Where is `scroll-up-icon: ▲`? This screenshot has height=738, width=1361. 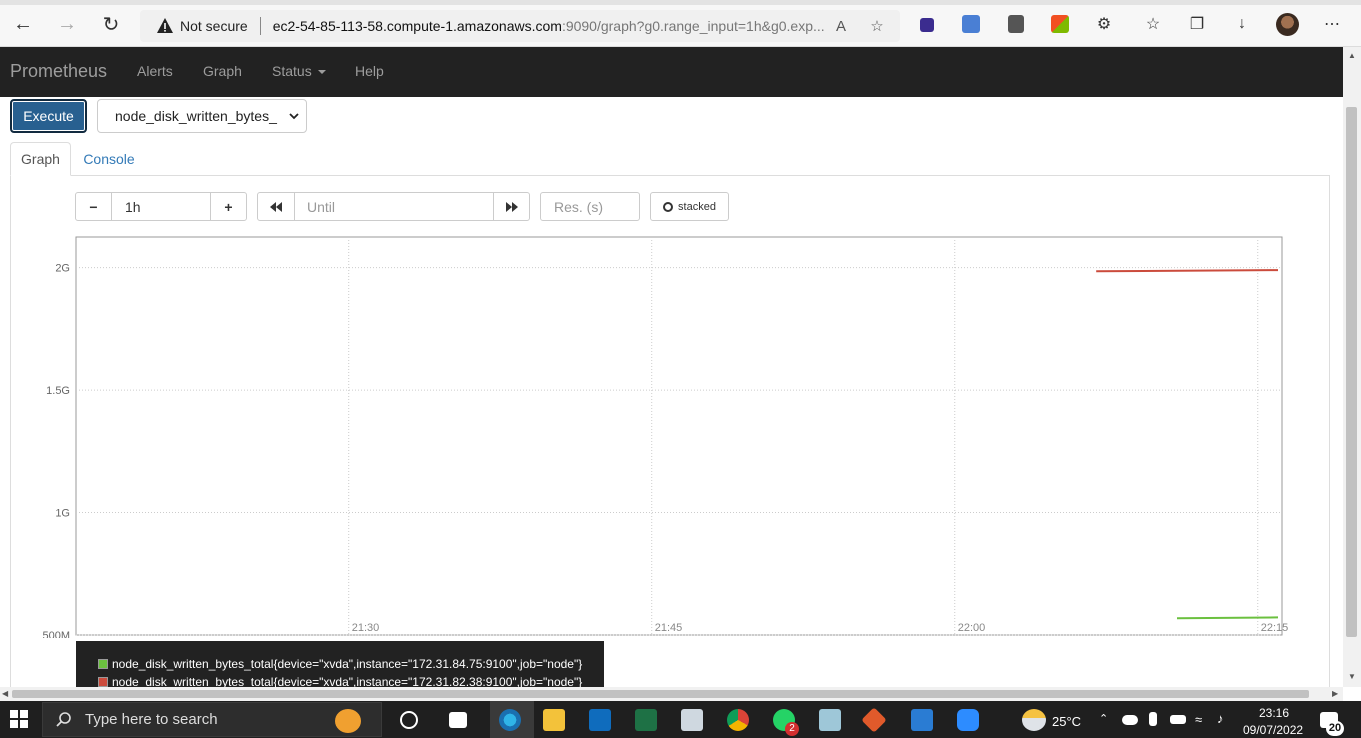 scroll-up-icon: ▲ is located at coordinates (1352, 55).